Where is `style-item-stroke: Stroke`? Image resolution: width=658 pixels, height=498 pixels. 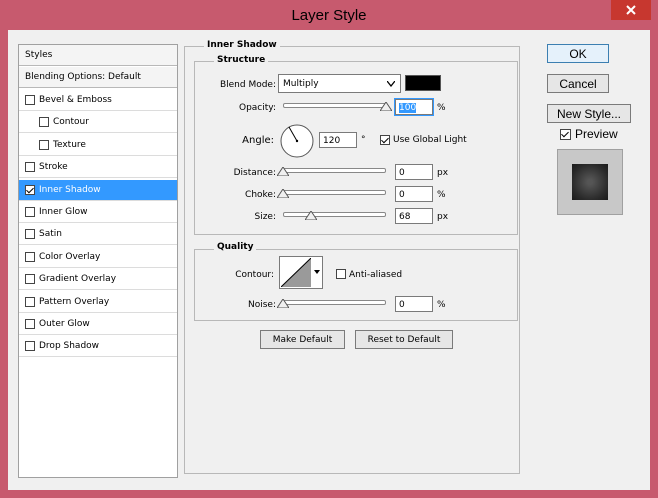 style-item-stroke: Stroke is located at coordinates (98, 168).